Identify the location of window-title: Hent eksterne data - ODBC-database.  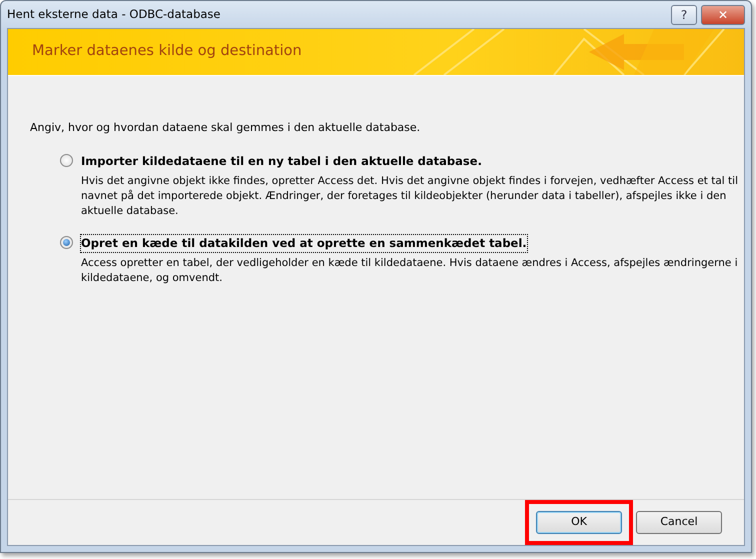
(113, 14).